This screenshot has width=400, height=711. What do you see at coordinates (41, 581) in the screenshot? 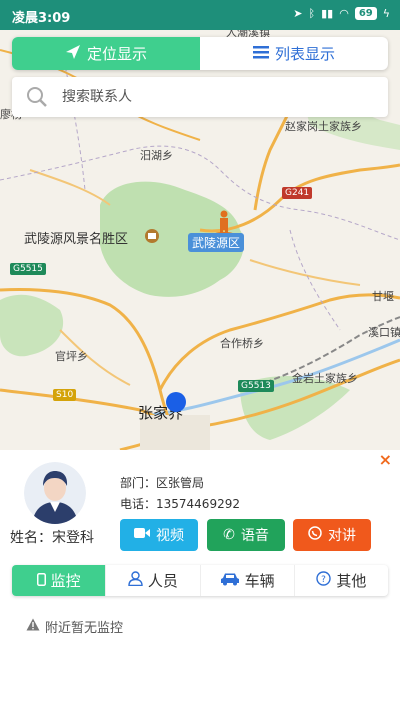
I see `phone-icon` at bounding box center [41, 581].